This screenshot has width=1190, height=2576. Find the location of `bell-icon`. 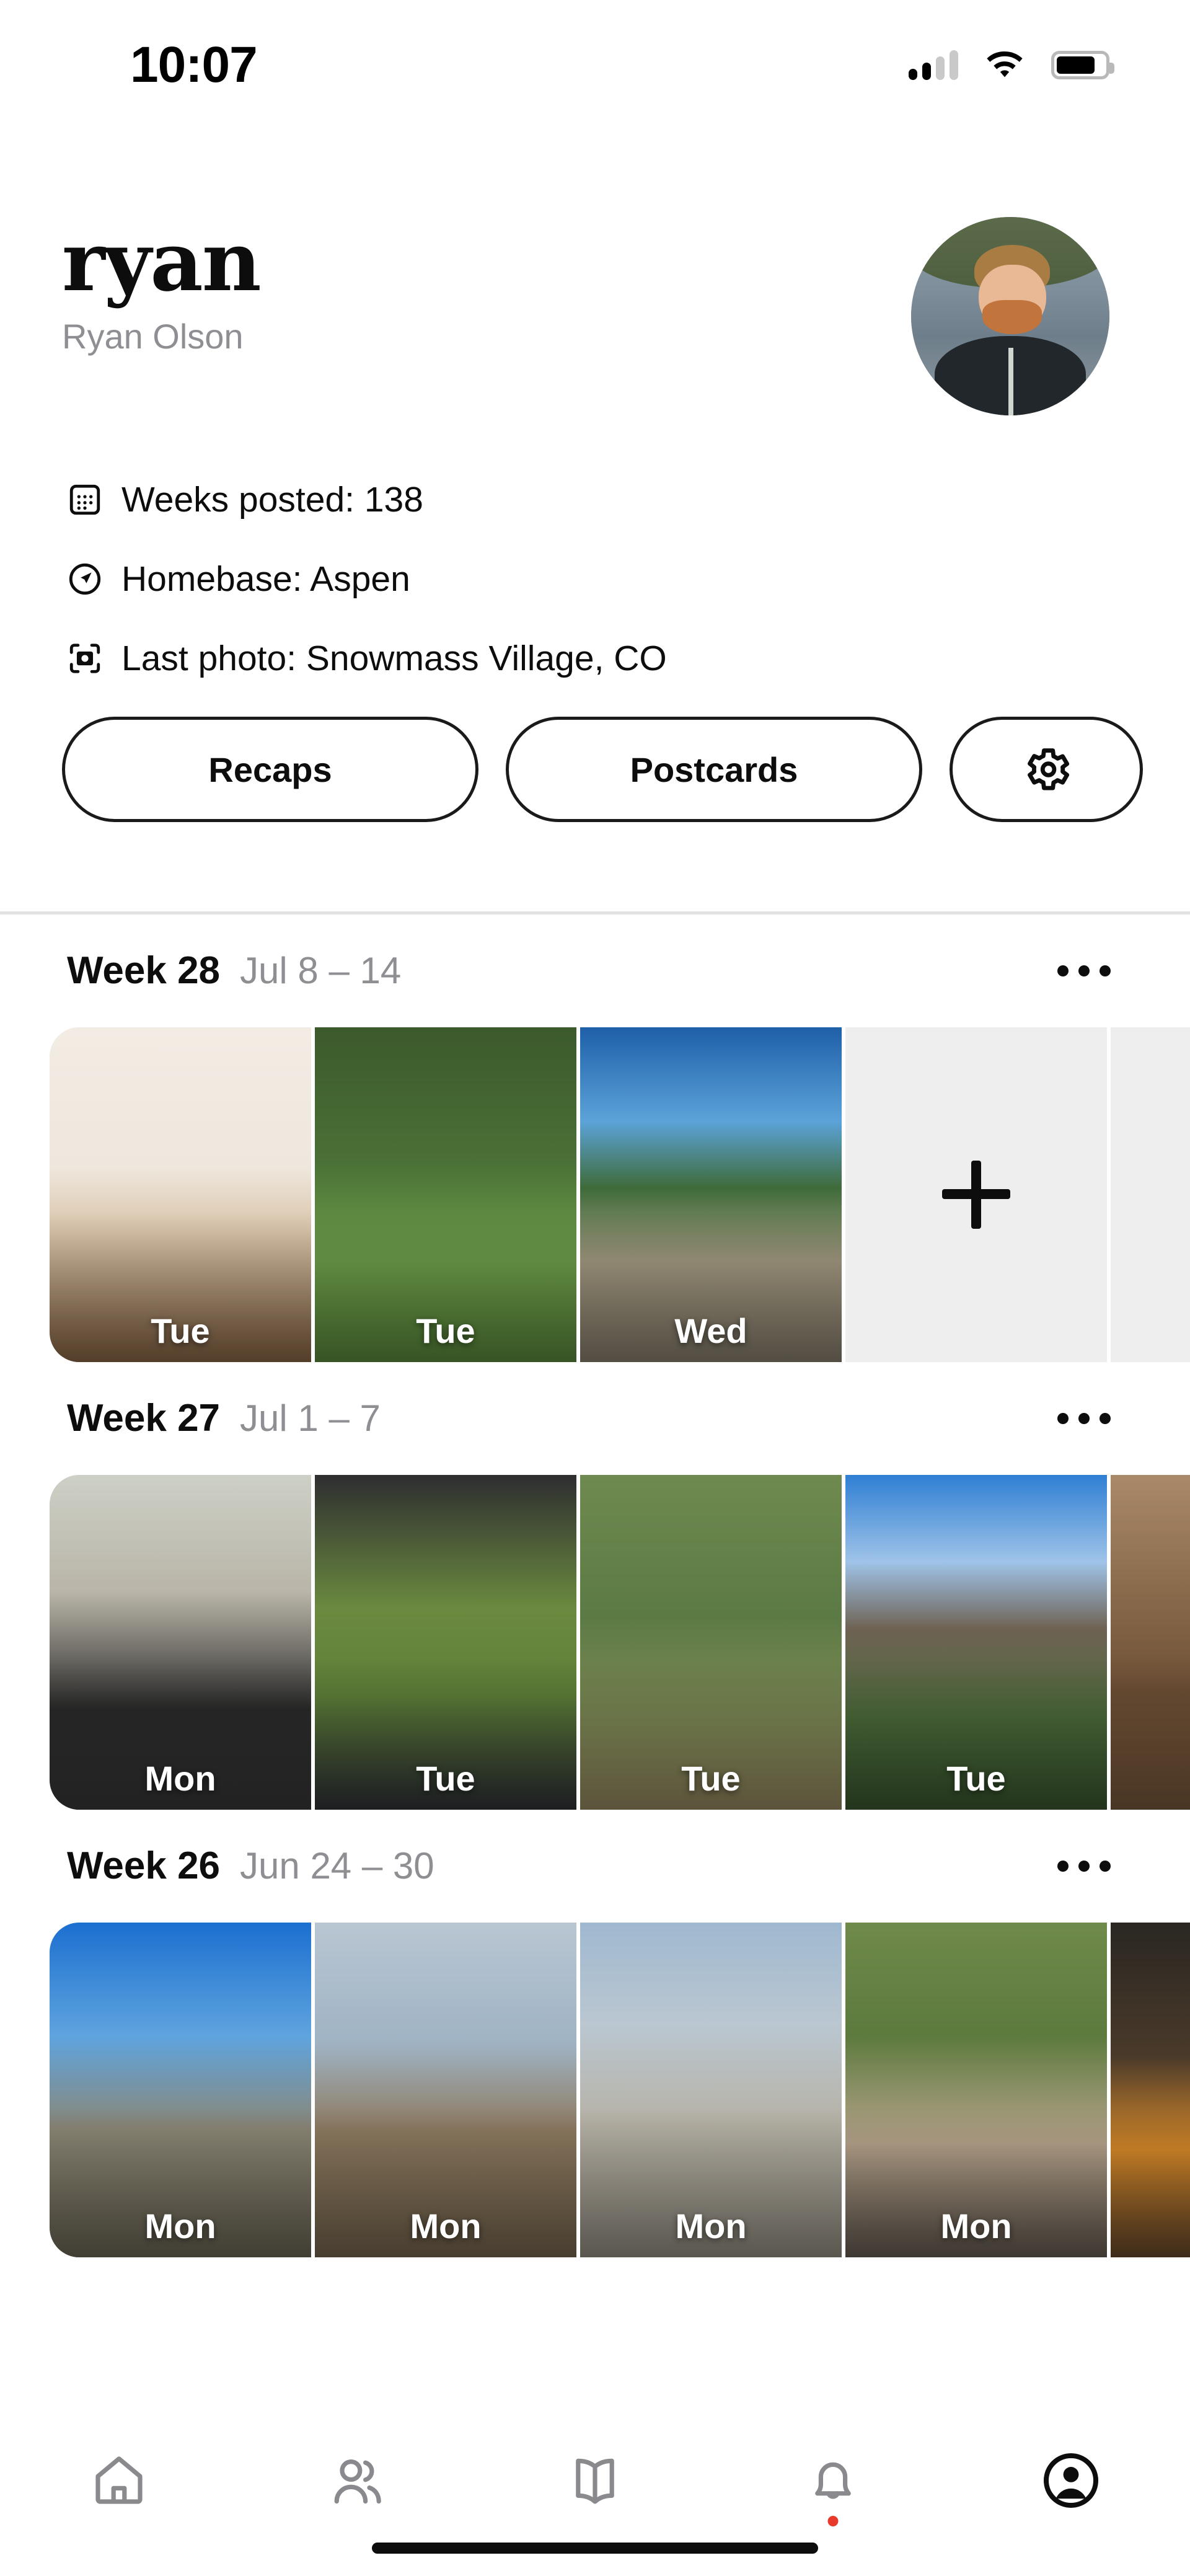

bell-icon is located at coordinates (833, 2481).